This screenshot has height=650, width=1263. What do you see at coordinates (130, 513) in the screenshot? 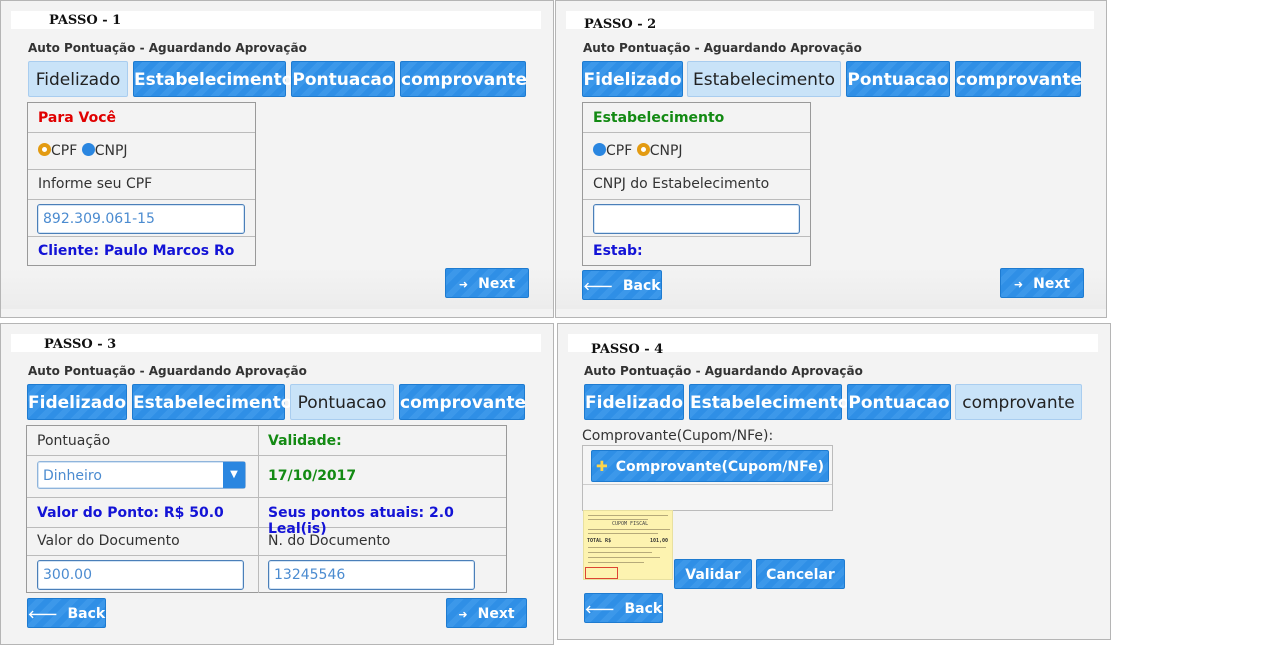
I see `valor-ponto: Valor do Ponto: R$ 50.0` at bounding box center [130, 513].